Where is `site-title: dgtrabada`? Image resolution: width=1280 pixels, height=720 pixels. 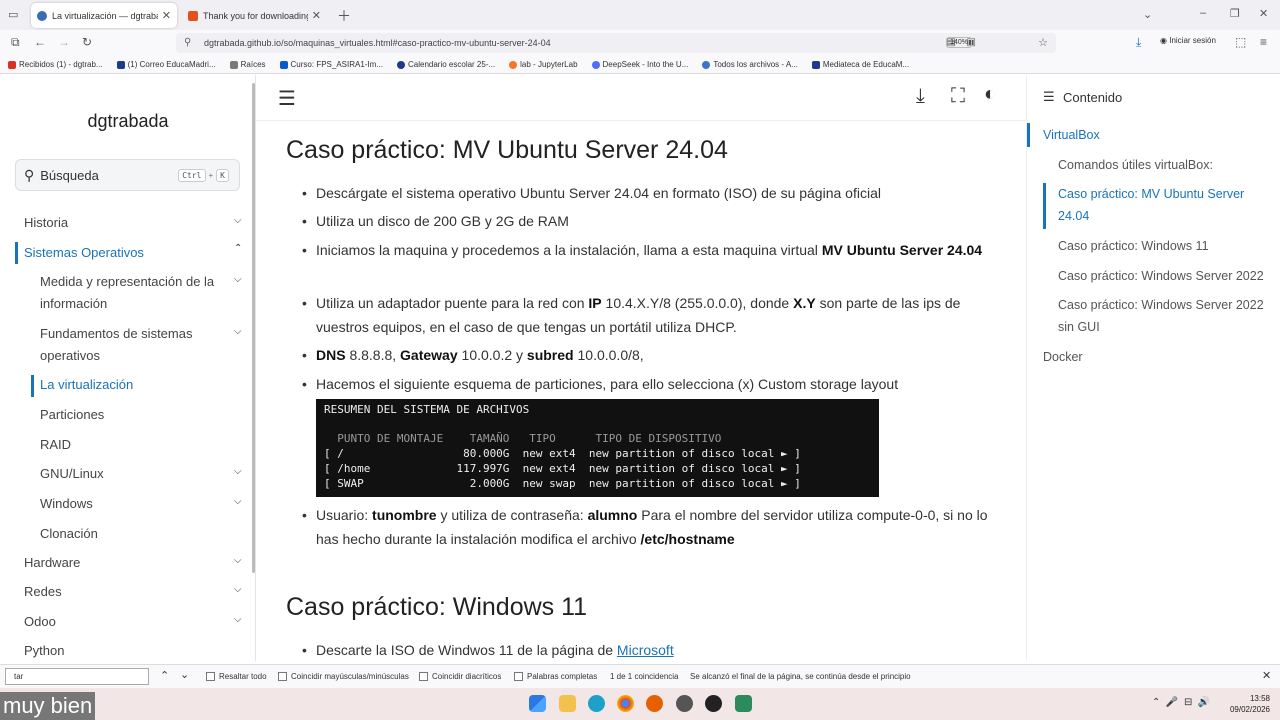
site-title: dgtrabada is located at coordinates (127, 121).